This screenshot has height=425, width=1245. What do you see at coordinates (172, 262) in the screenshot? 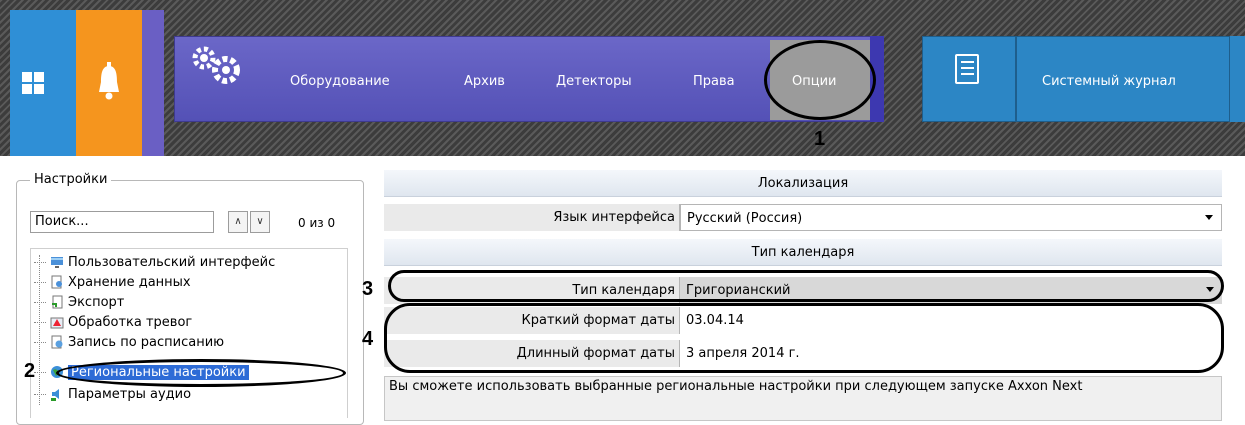
I see `tree-item-label: Пользовательский интерфейс` at bounding box center [172, 262].